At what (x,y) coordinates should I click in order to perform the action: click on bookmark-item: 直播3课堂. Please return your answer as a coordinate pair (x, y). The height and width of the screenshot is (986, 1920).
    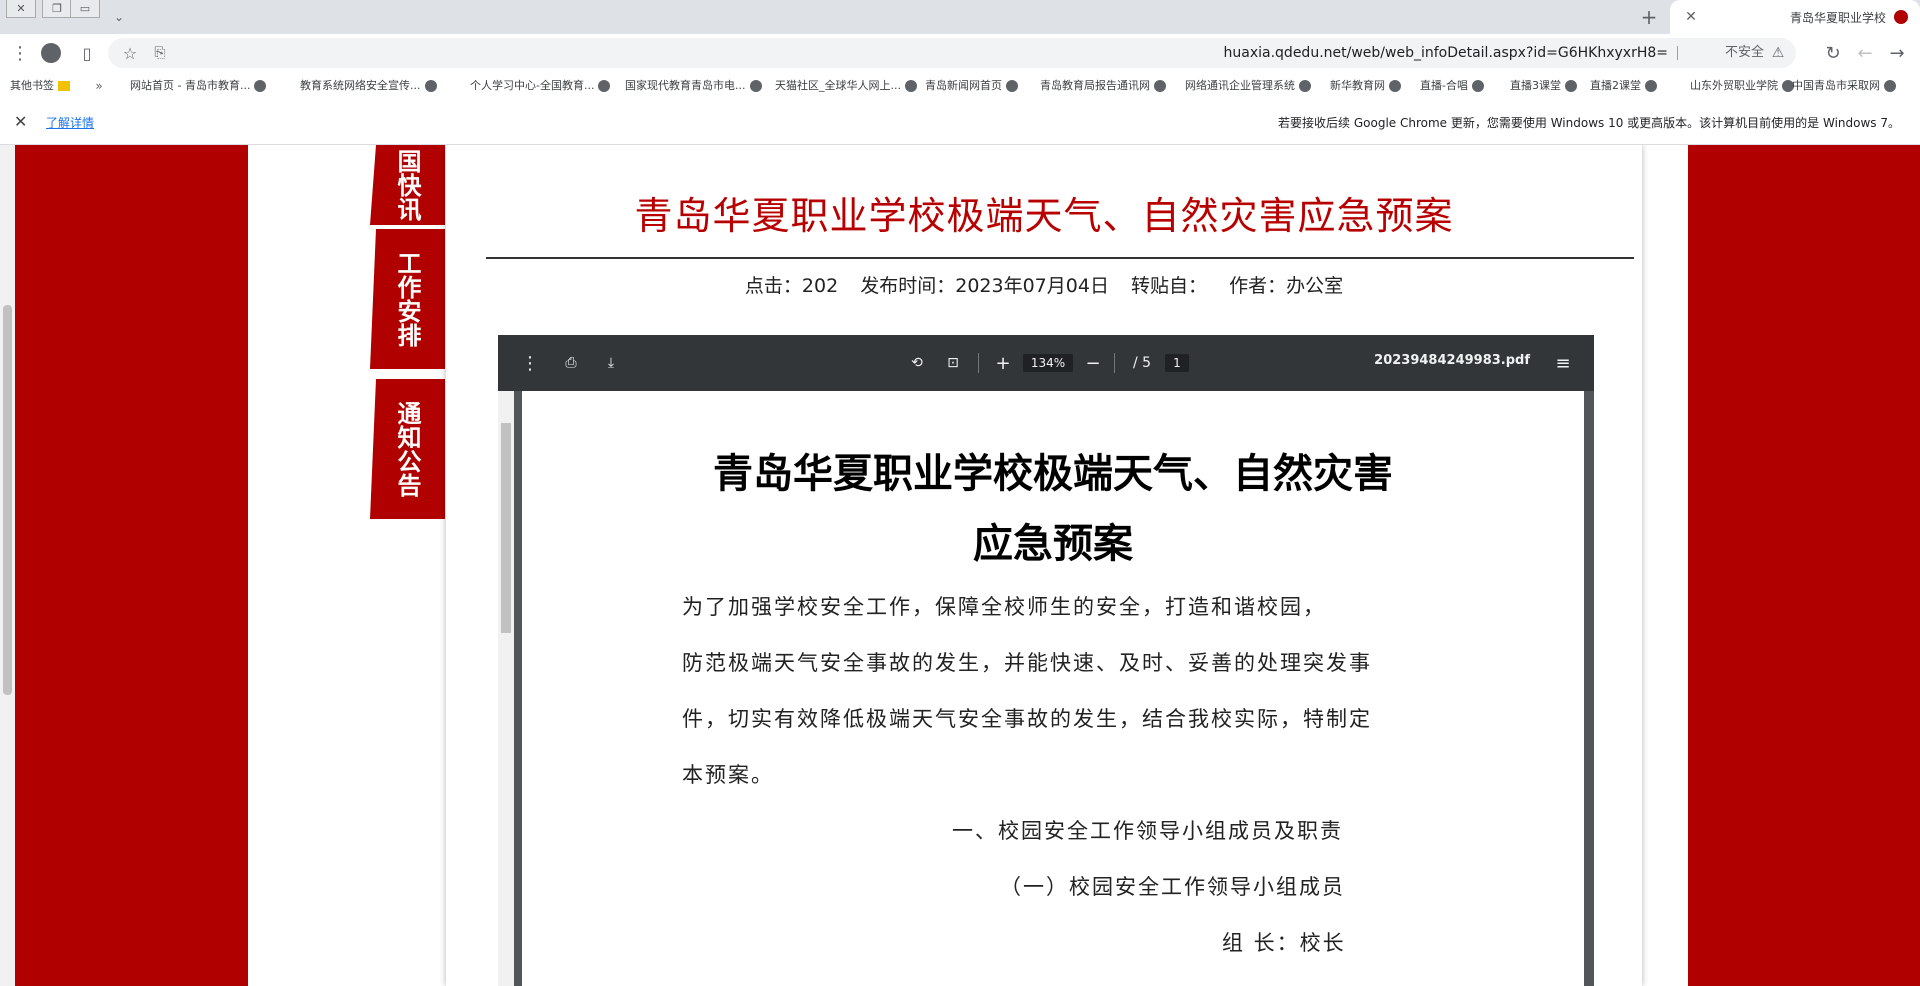
    Looking at the image, I should click on (1543, 86).